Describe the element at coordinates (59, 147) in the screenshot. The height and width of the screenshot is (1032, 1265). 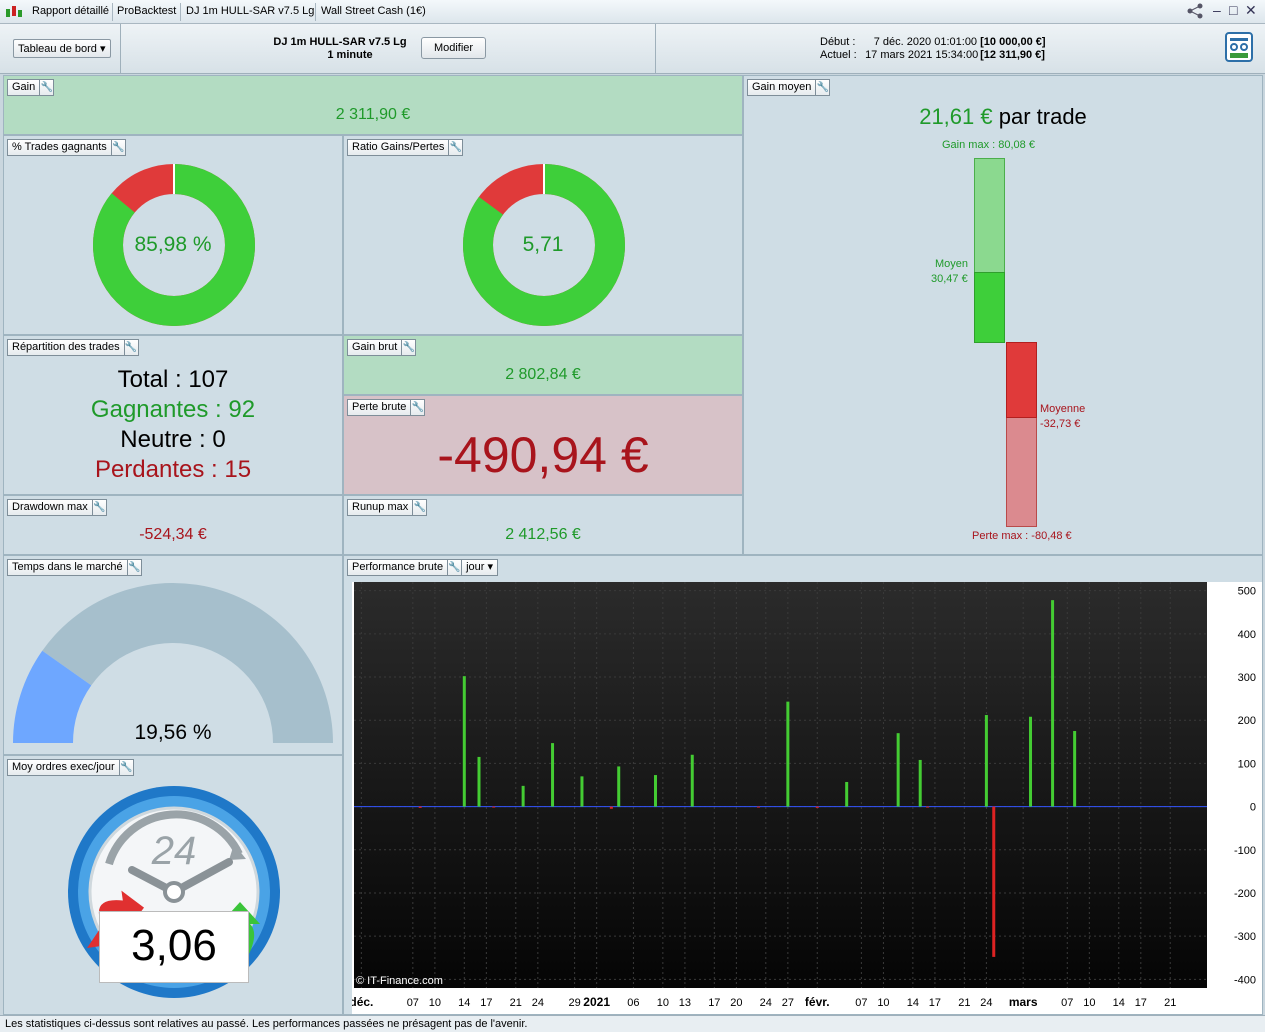
I see `win-pct-title-label: % Trades gagnants` at that location.